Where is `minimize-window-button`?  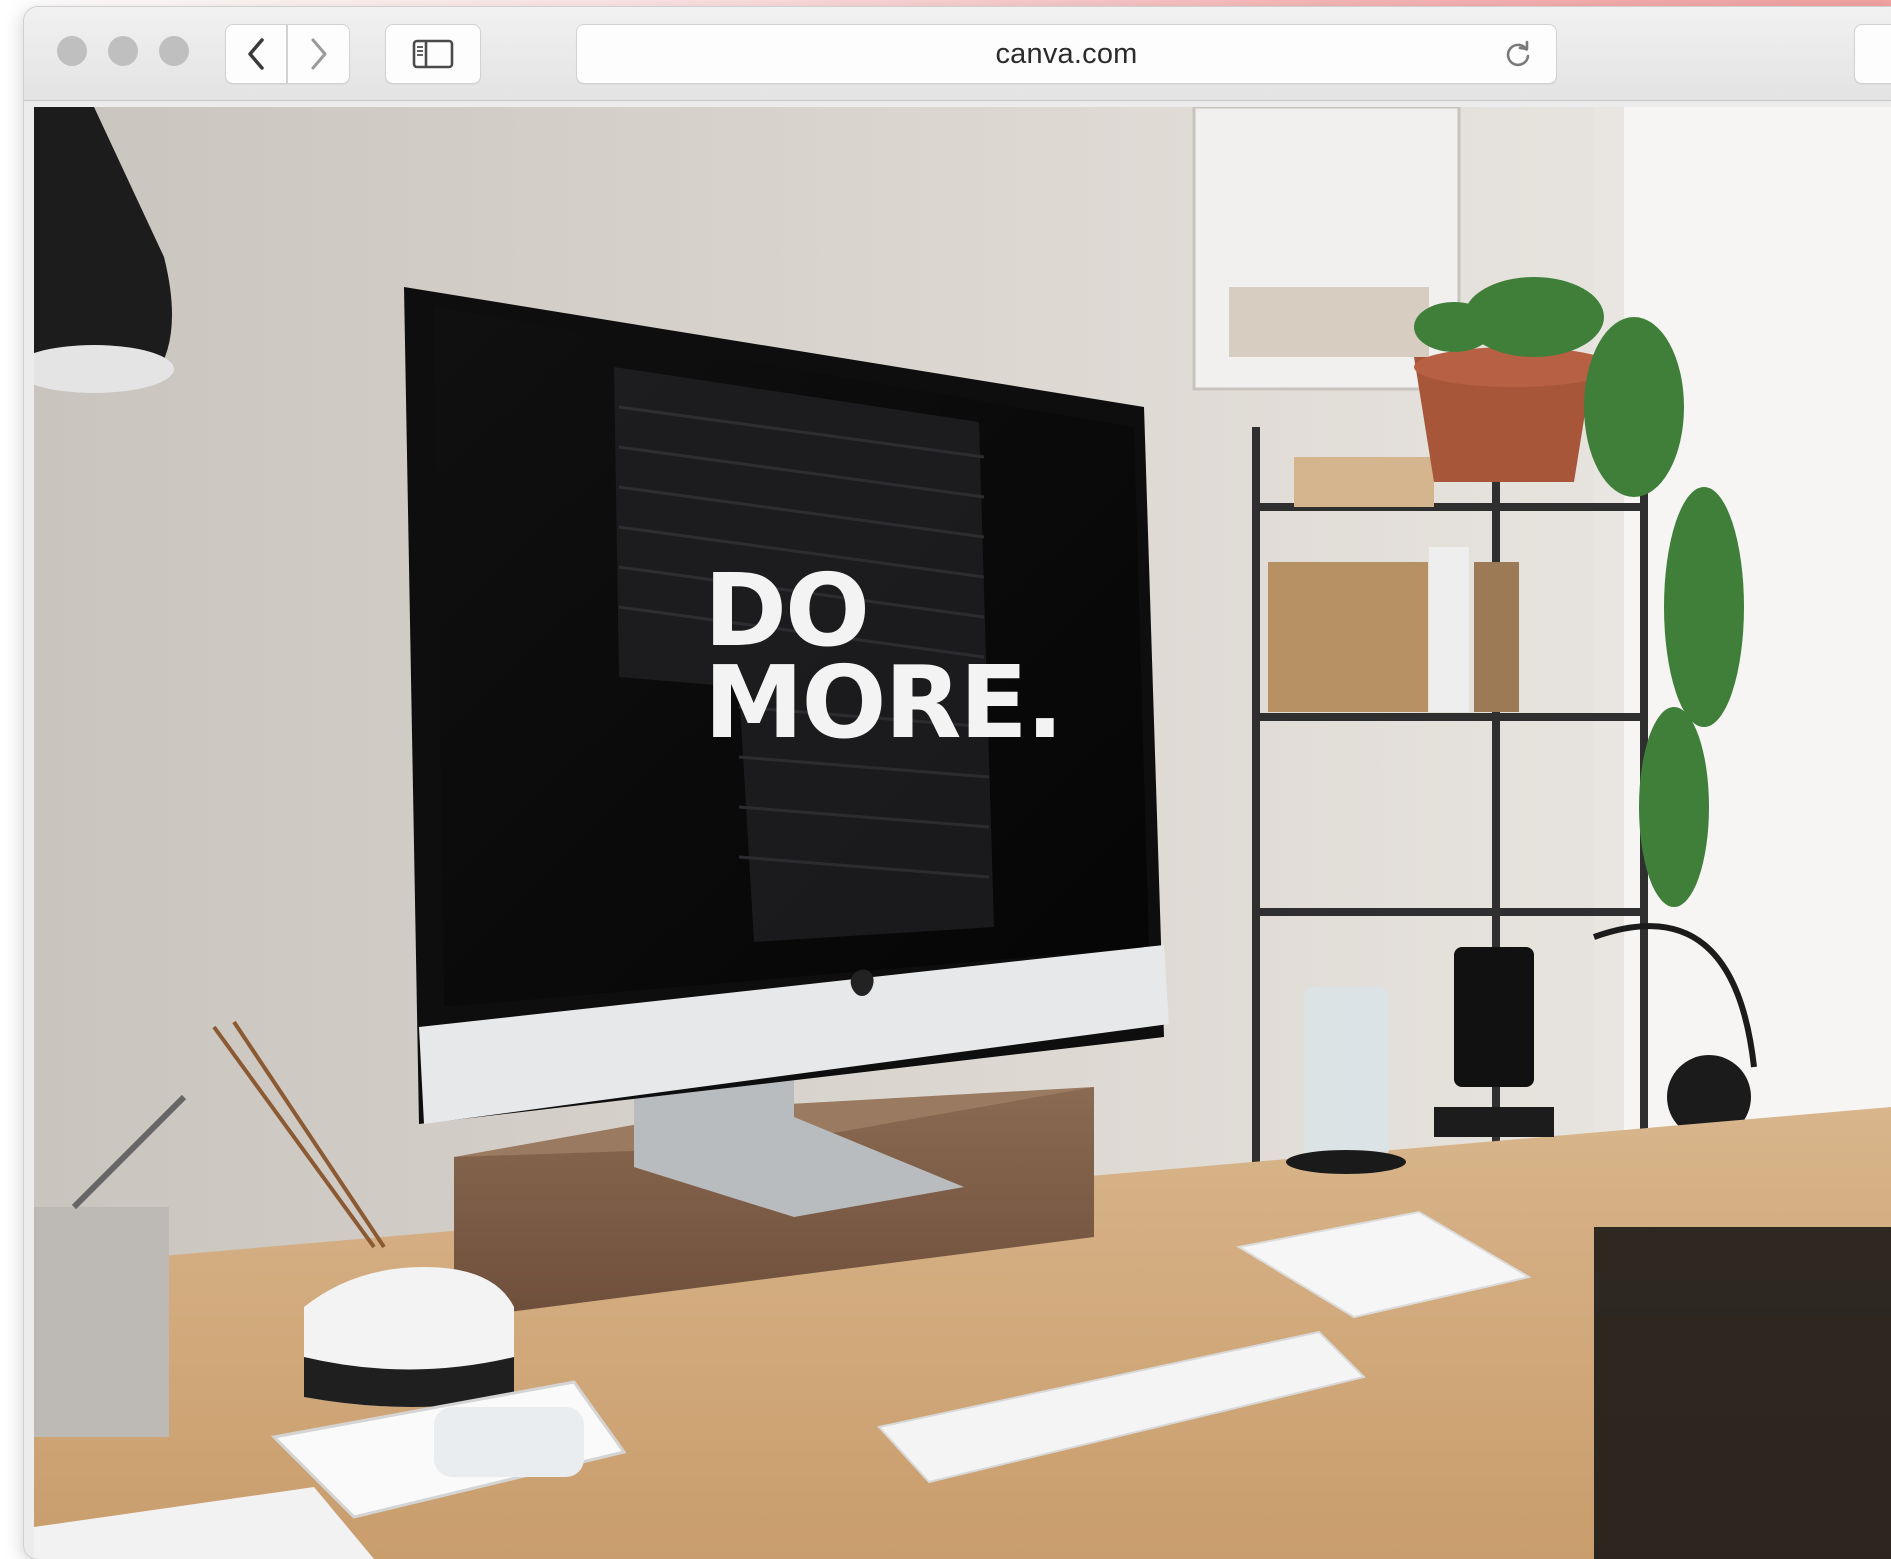
minimize-window-button is located at coordinates (123, 51).